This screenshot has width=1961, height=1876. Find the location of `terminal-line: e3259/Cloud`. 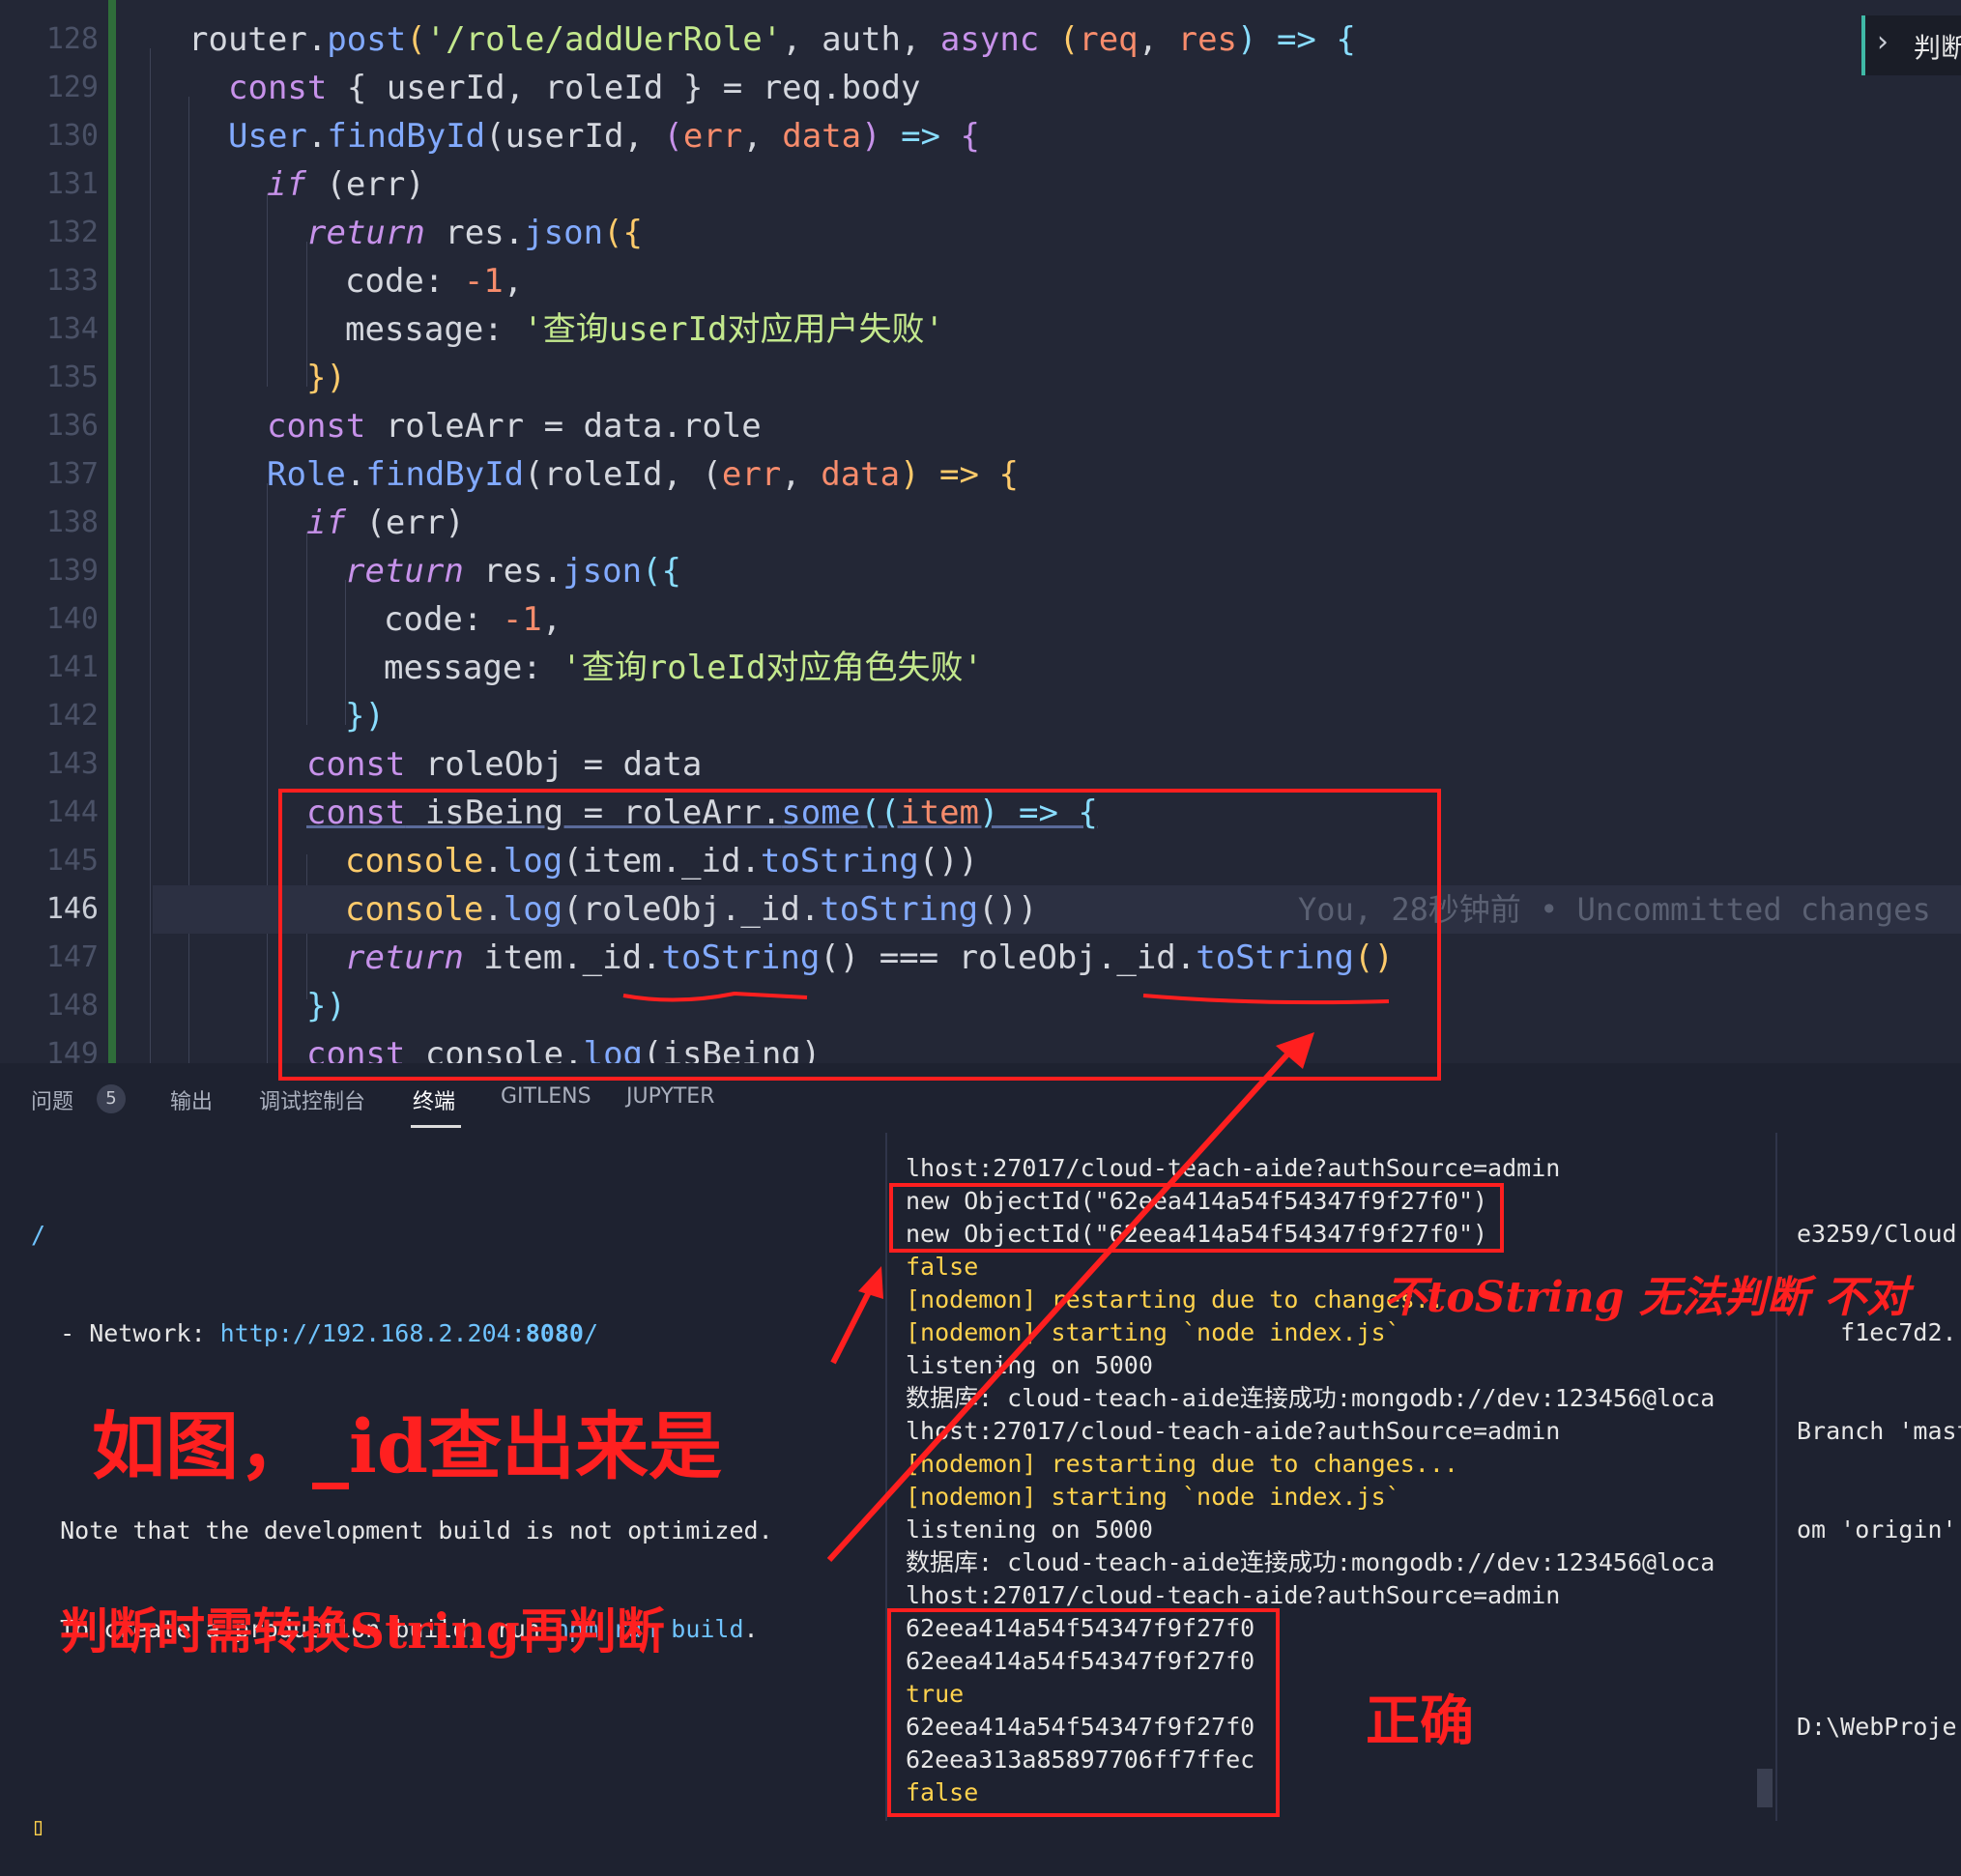

terminal-line: e3259/Cloud is located at coordinates (1877, 1234).